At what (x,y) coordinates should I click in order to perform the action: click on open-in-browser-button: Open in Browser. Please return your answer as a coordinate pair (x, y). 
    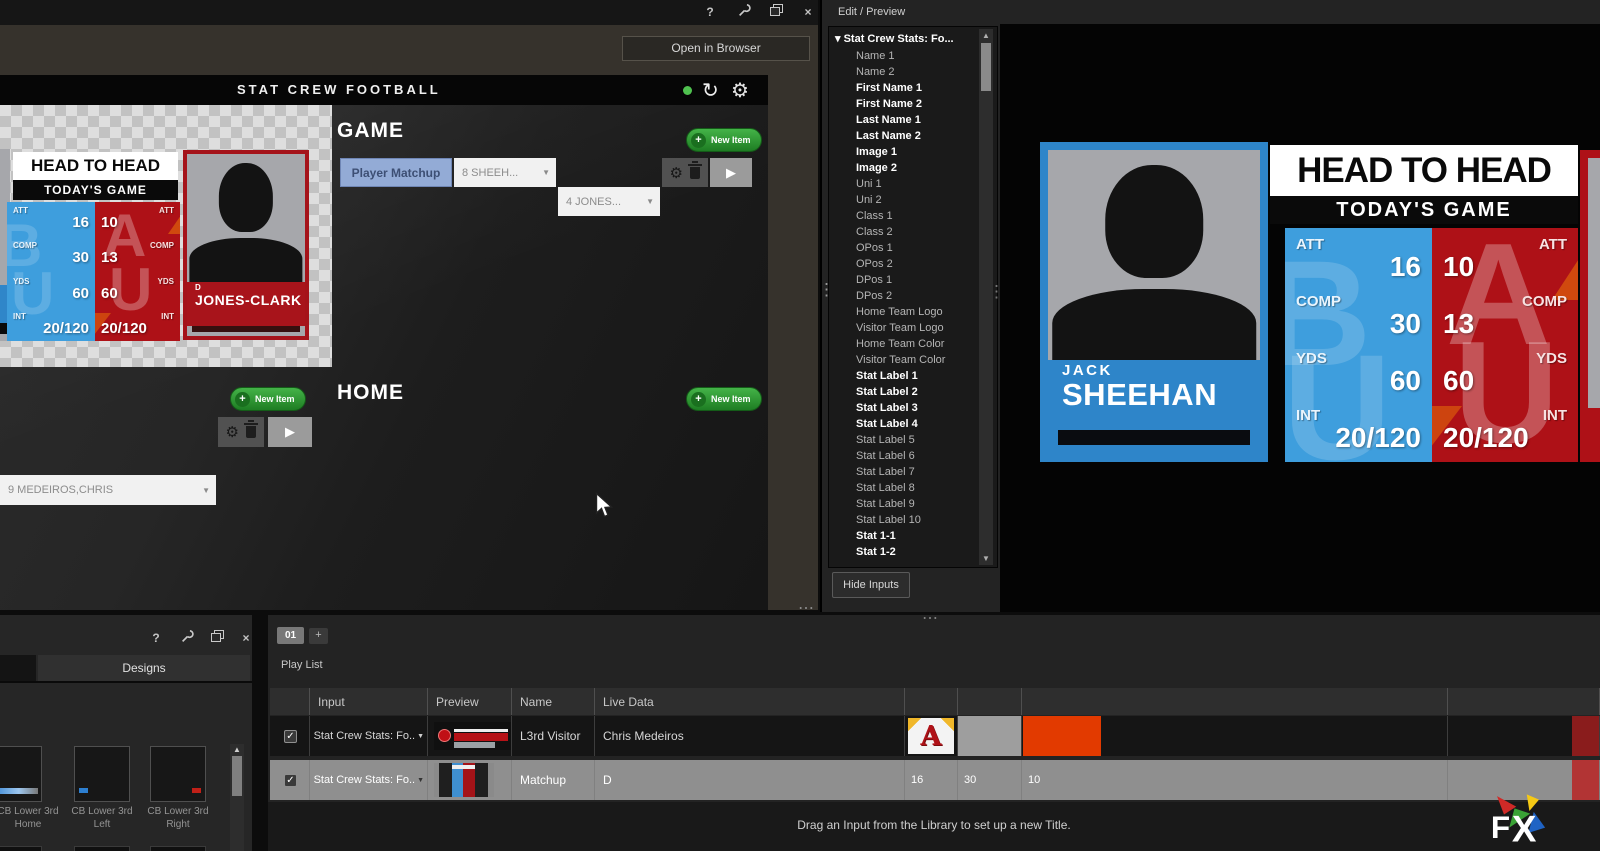
    Looking at the image, I should click on (716, 48).